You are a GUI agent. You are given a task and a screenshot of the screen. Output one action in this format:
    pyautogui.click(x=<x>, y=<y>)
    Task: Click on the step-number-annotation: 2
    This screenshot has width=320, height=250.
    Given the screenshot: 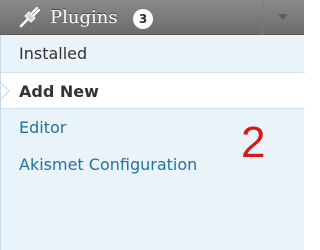 What is the action you would take?
    pyautogui.click(x=253, y=142)
    